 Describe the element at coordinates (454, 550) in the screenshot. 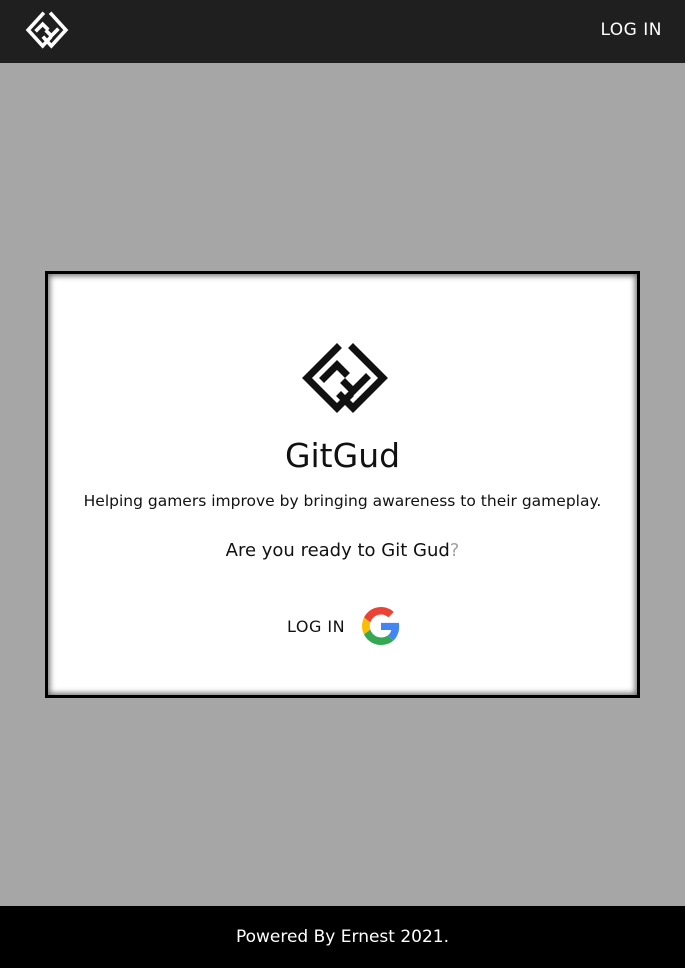

I see `question-mark: ?` at that location.